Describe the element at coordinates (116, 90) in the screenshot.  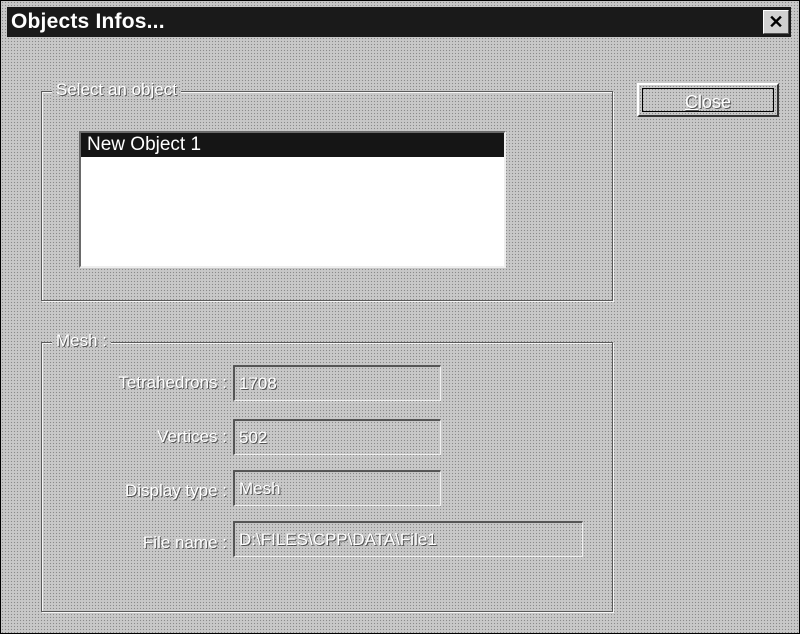
I see `select-object-group-label: Select an object` at that location.